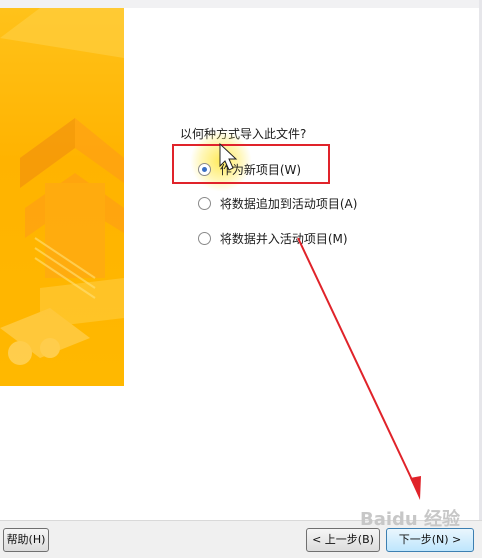  I want to click on option-label: 将数据并入活动项目(M), so click(283, 239).